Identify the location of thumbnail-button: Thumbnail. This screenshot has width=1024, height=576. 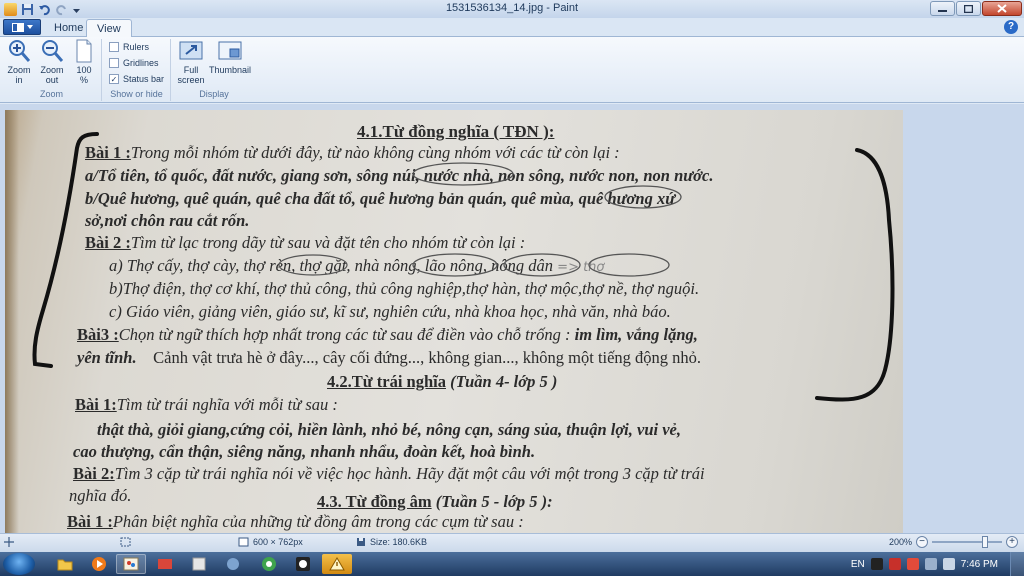
(230, 57).